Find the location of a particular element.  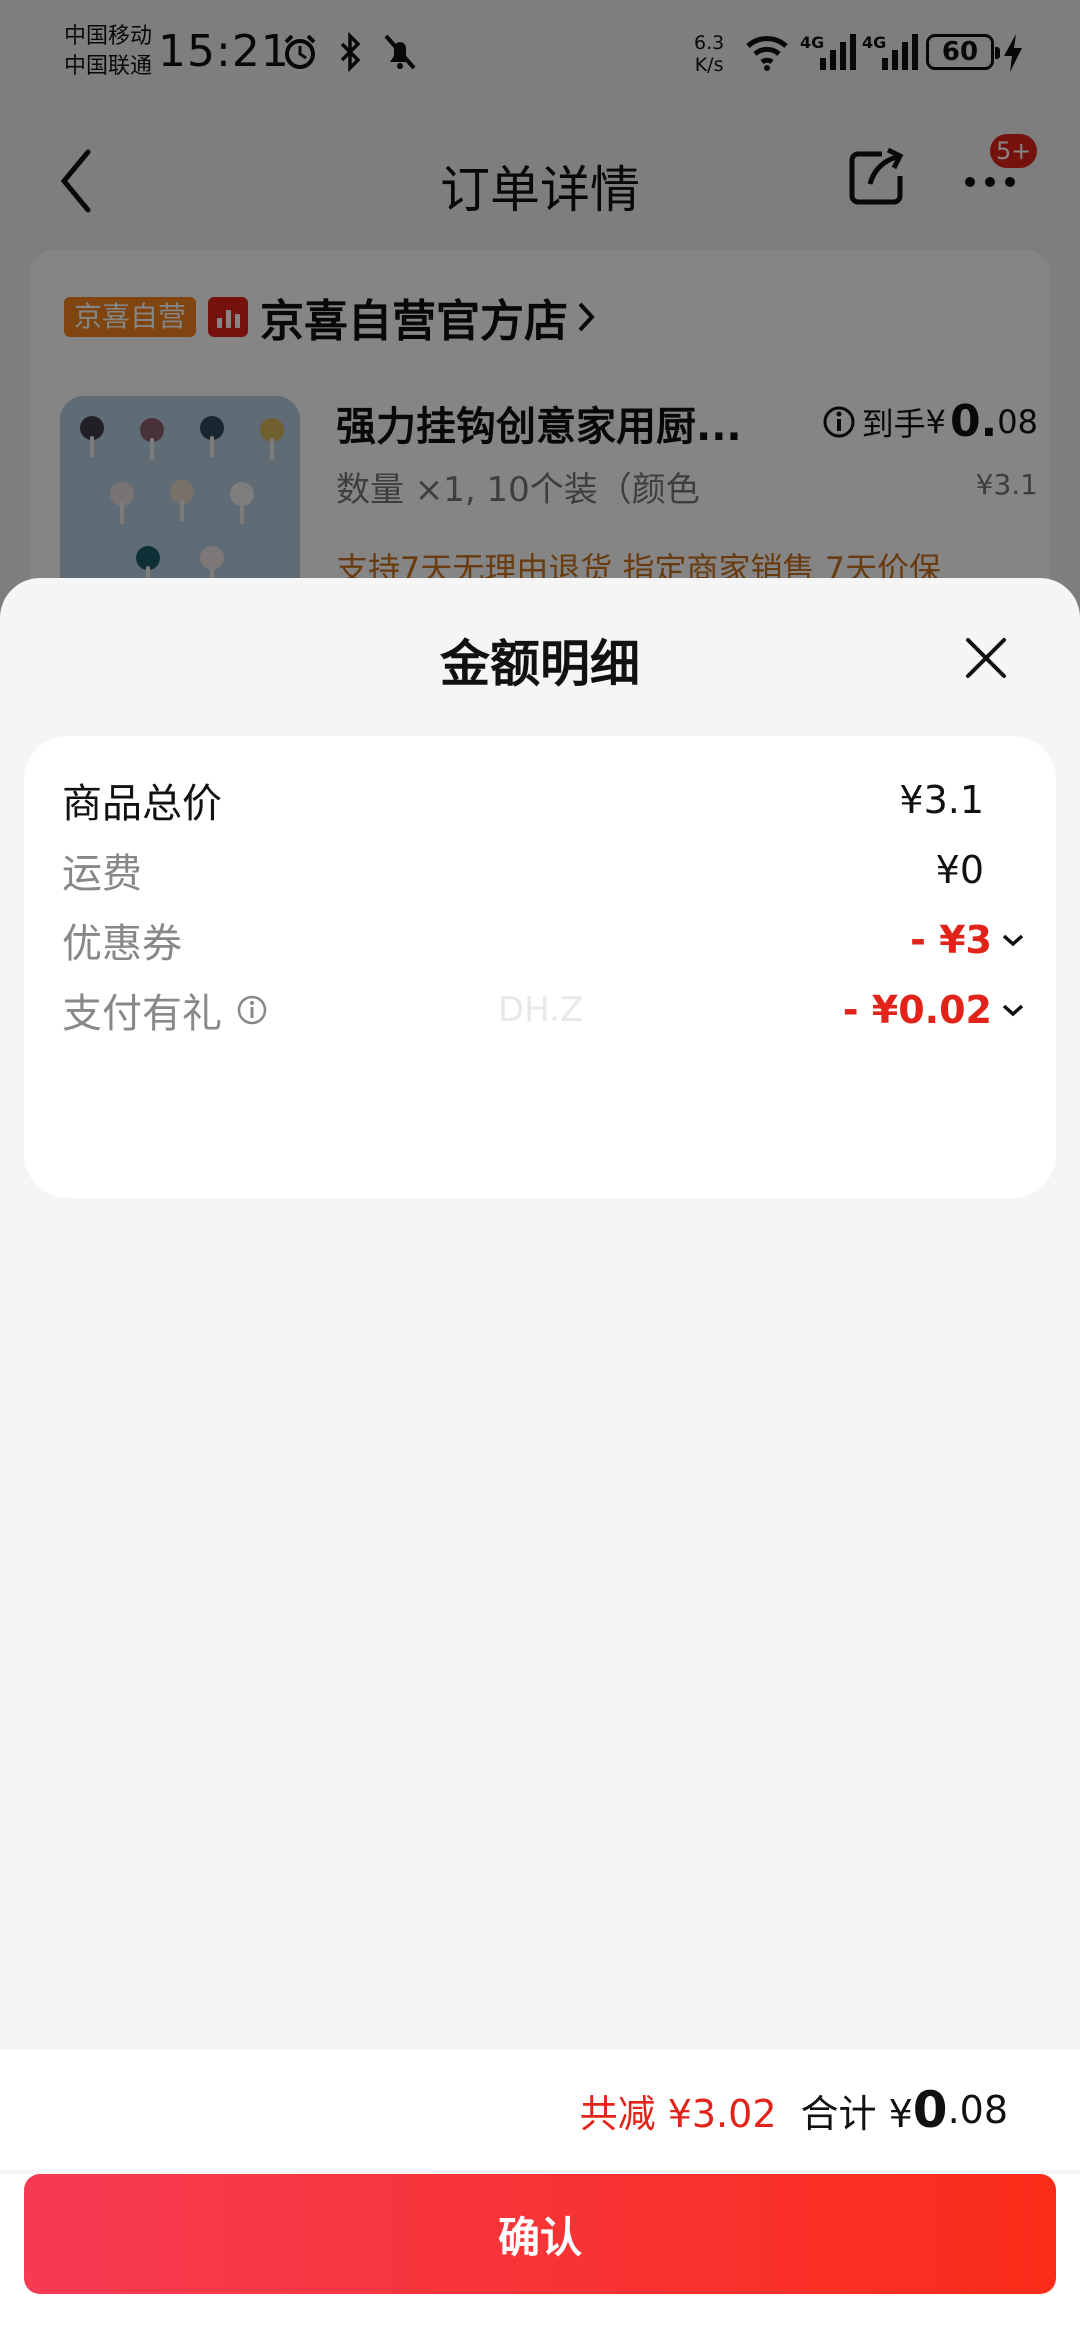

confirm-button: 确认 is located at coordinates (540, 2234).